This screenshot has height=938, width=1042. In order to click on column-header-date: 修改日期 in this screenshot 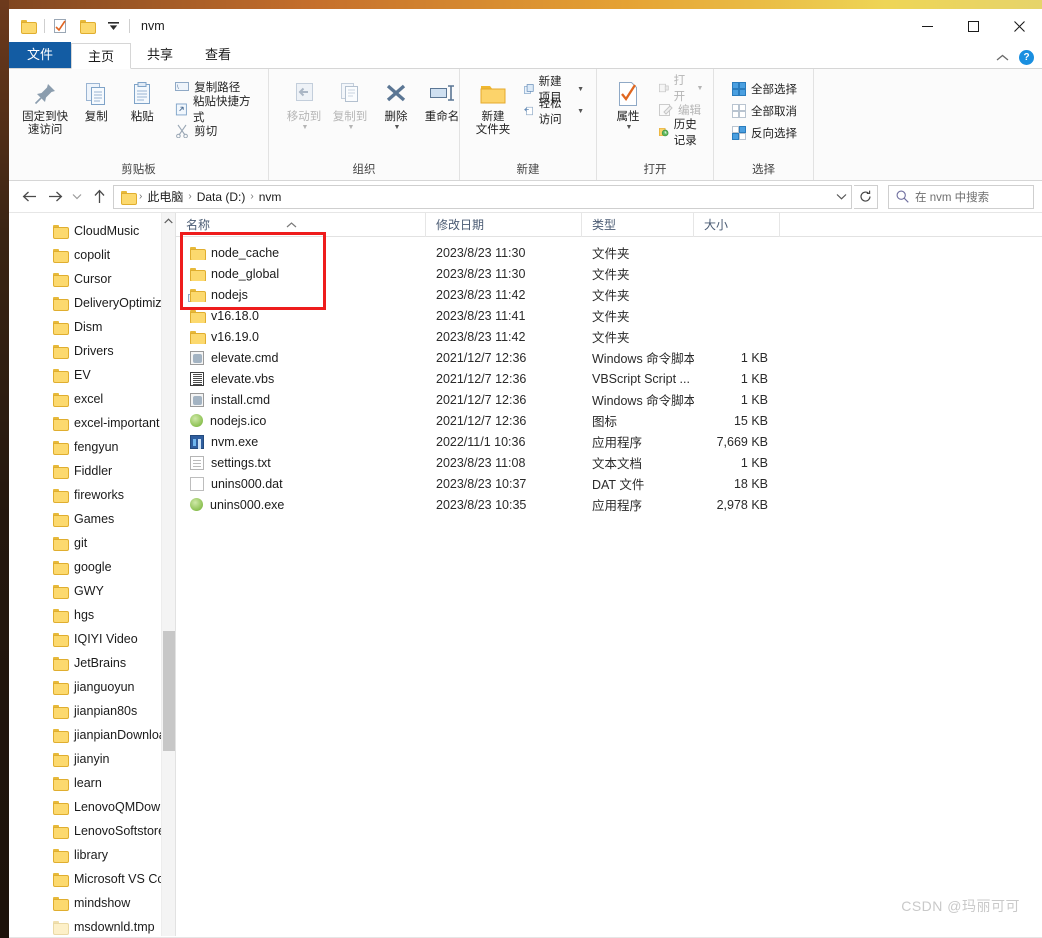, I will do `click(504, 224)`.